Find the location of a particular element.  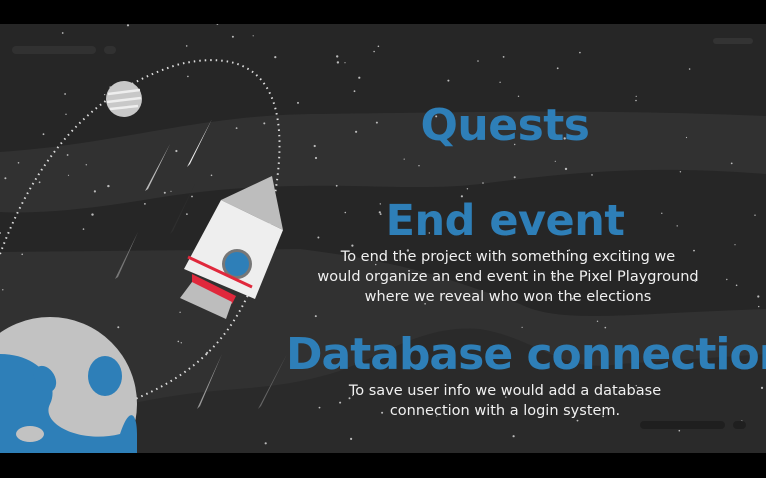

slide-title: Quests is located at coordinates (505, 125).